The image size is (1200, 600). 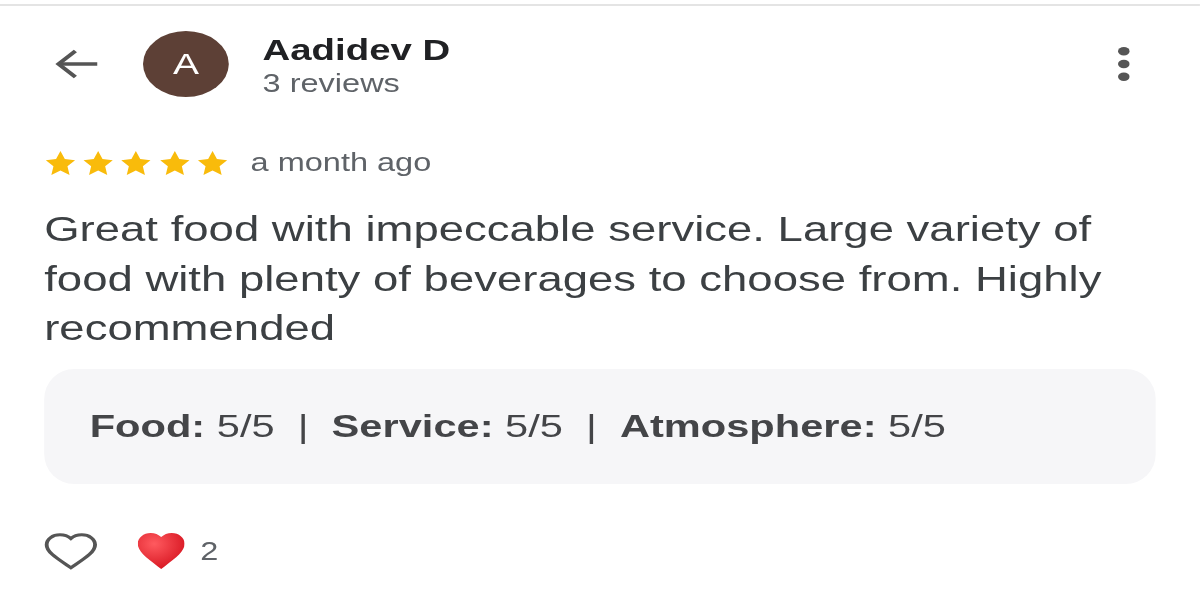 What do you see at coordinates (161, 551) in the screenshot?
I see `heart-emoji-icon` at bounding box center [161, 551].